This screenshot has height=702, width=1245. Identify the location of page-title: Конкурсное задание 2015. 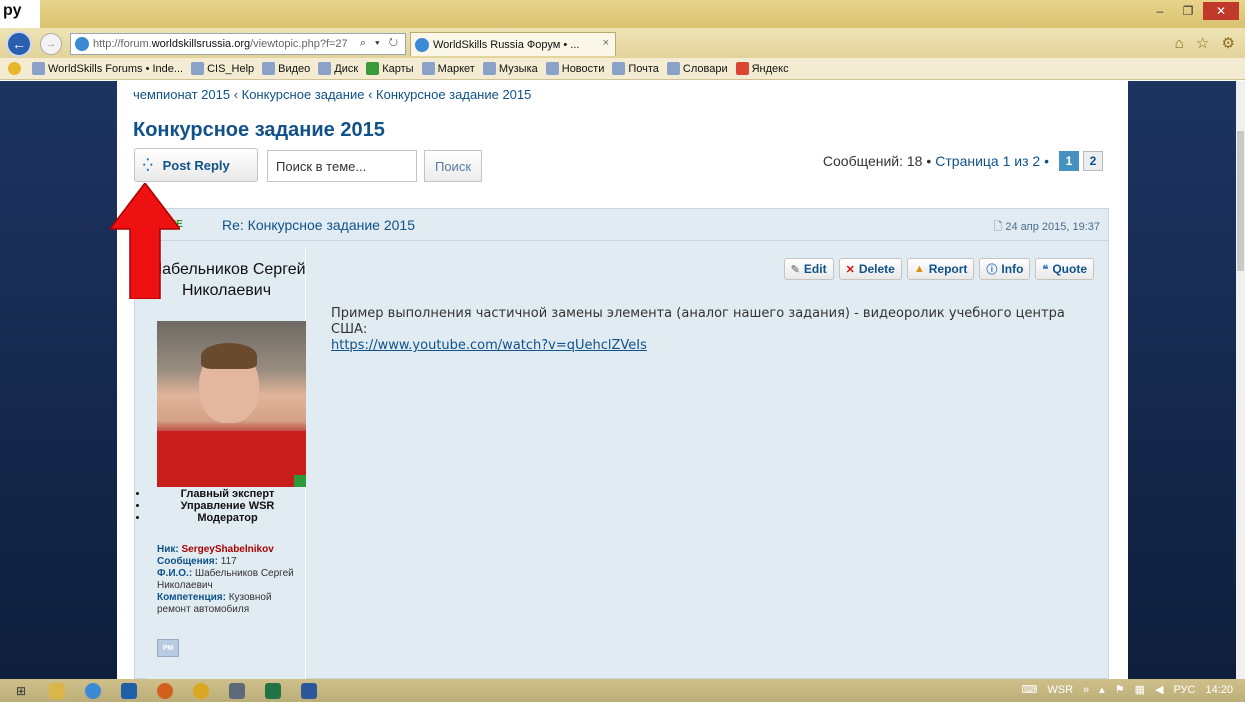
(259, 130).